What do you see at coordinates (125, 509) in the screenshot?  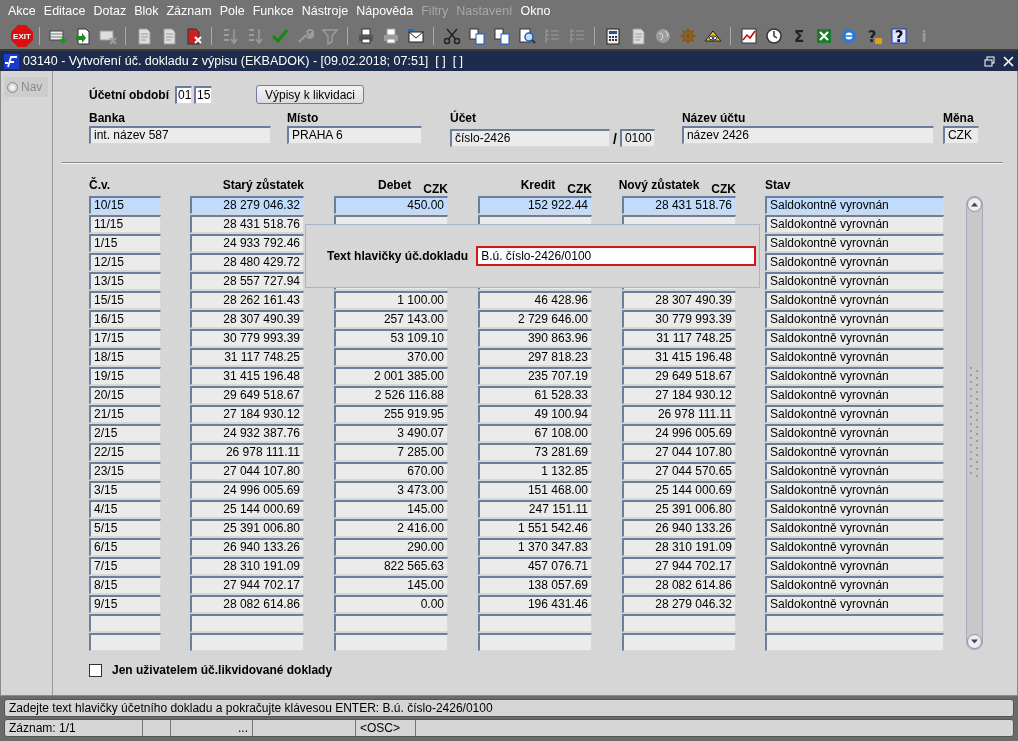 I see `table-cell: 4/15` at bounding box center [125, 509].